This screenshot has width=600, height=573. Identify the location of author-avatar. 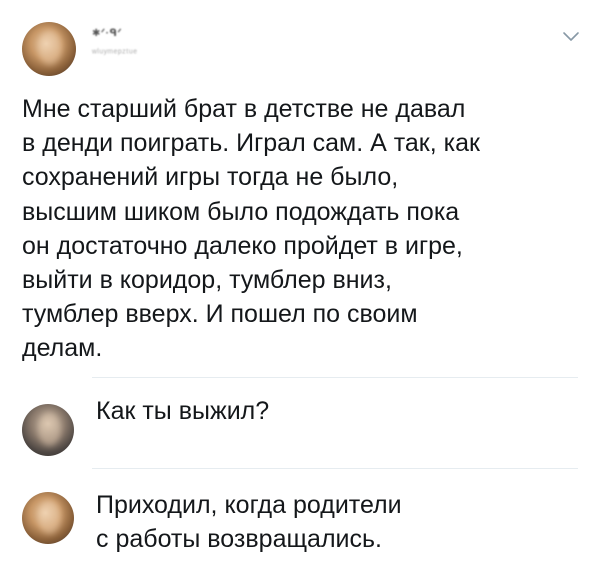
(49, 49).